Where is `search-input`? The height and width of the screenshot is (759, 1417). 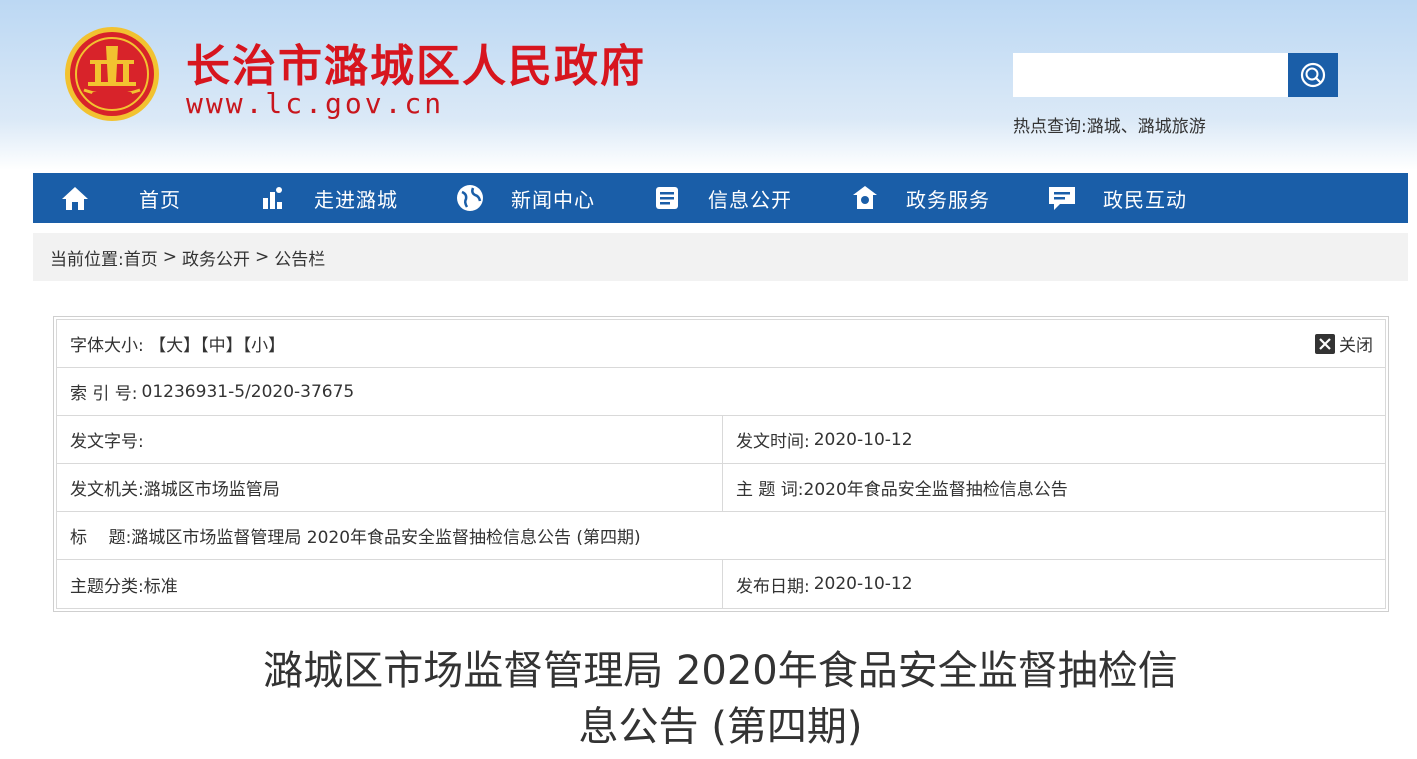 search-input is located at coordinates (1150, 75).